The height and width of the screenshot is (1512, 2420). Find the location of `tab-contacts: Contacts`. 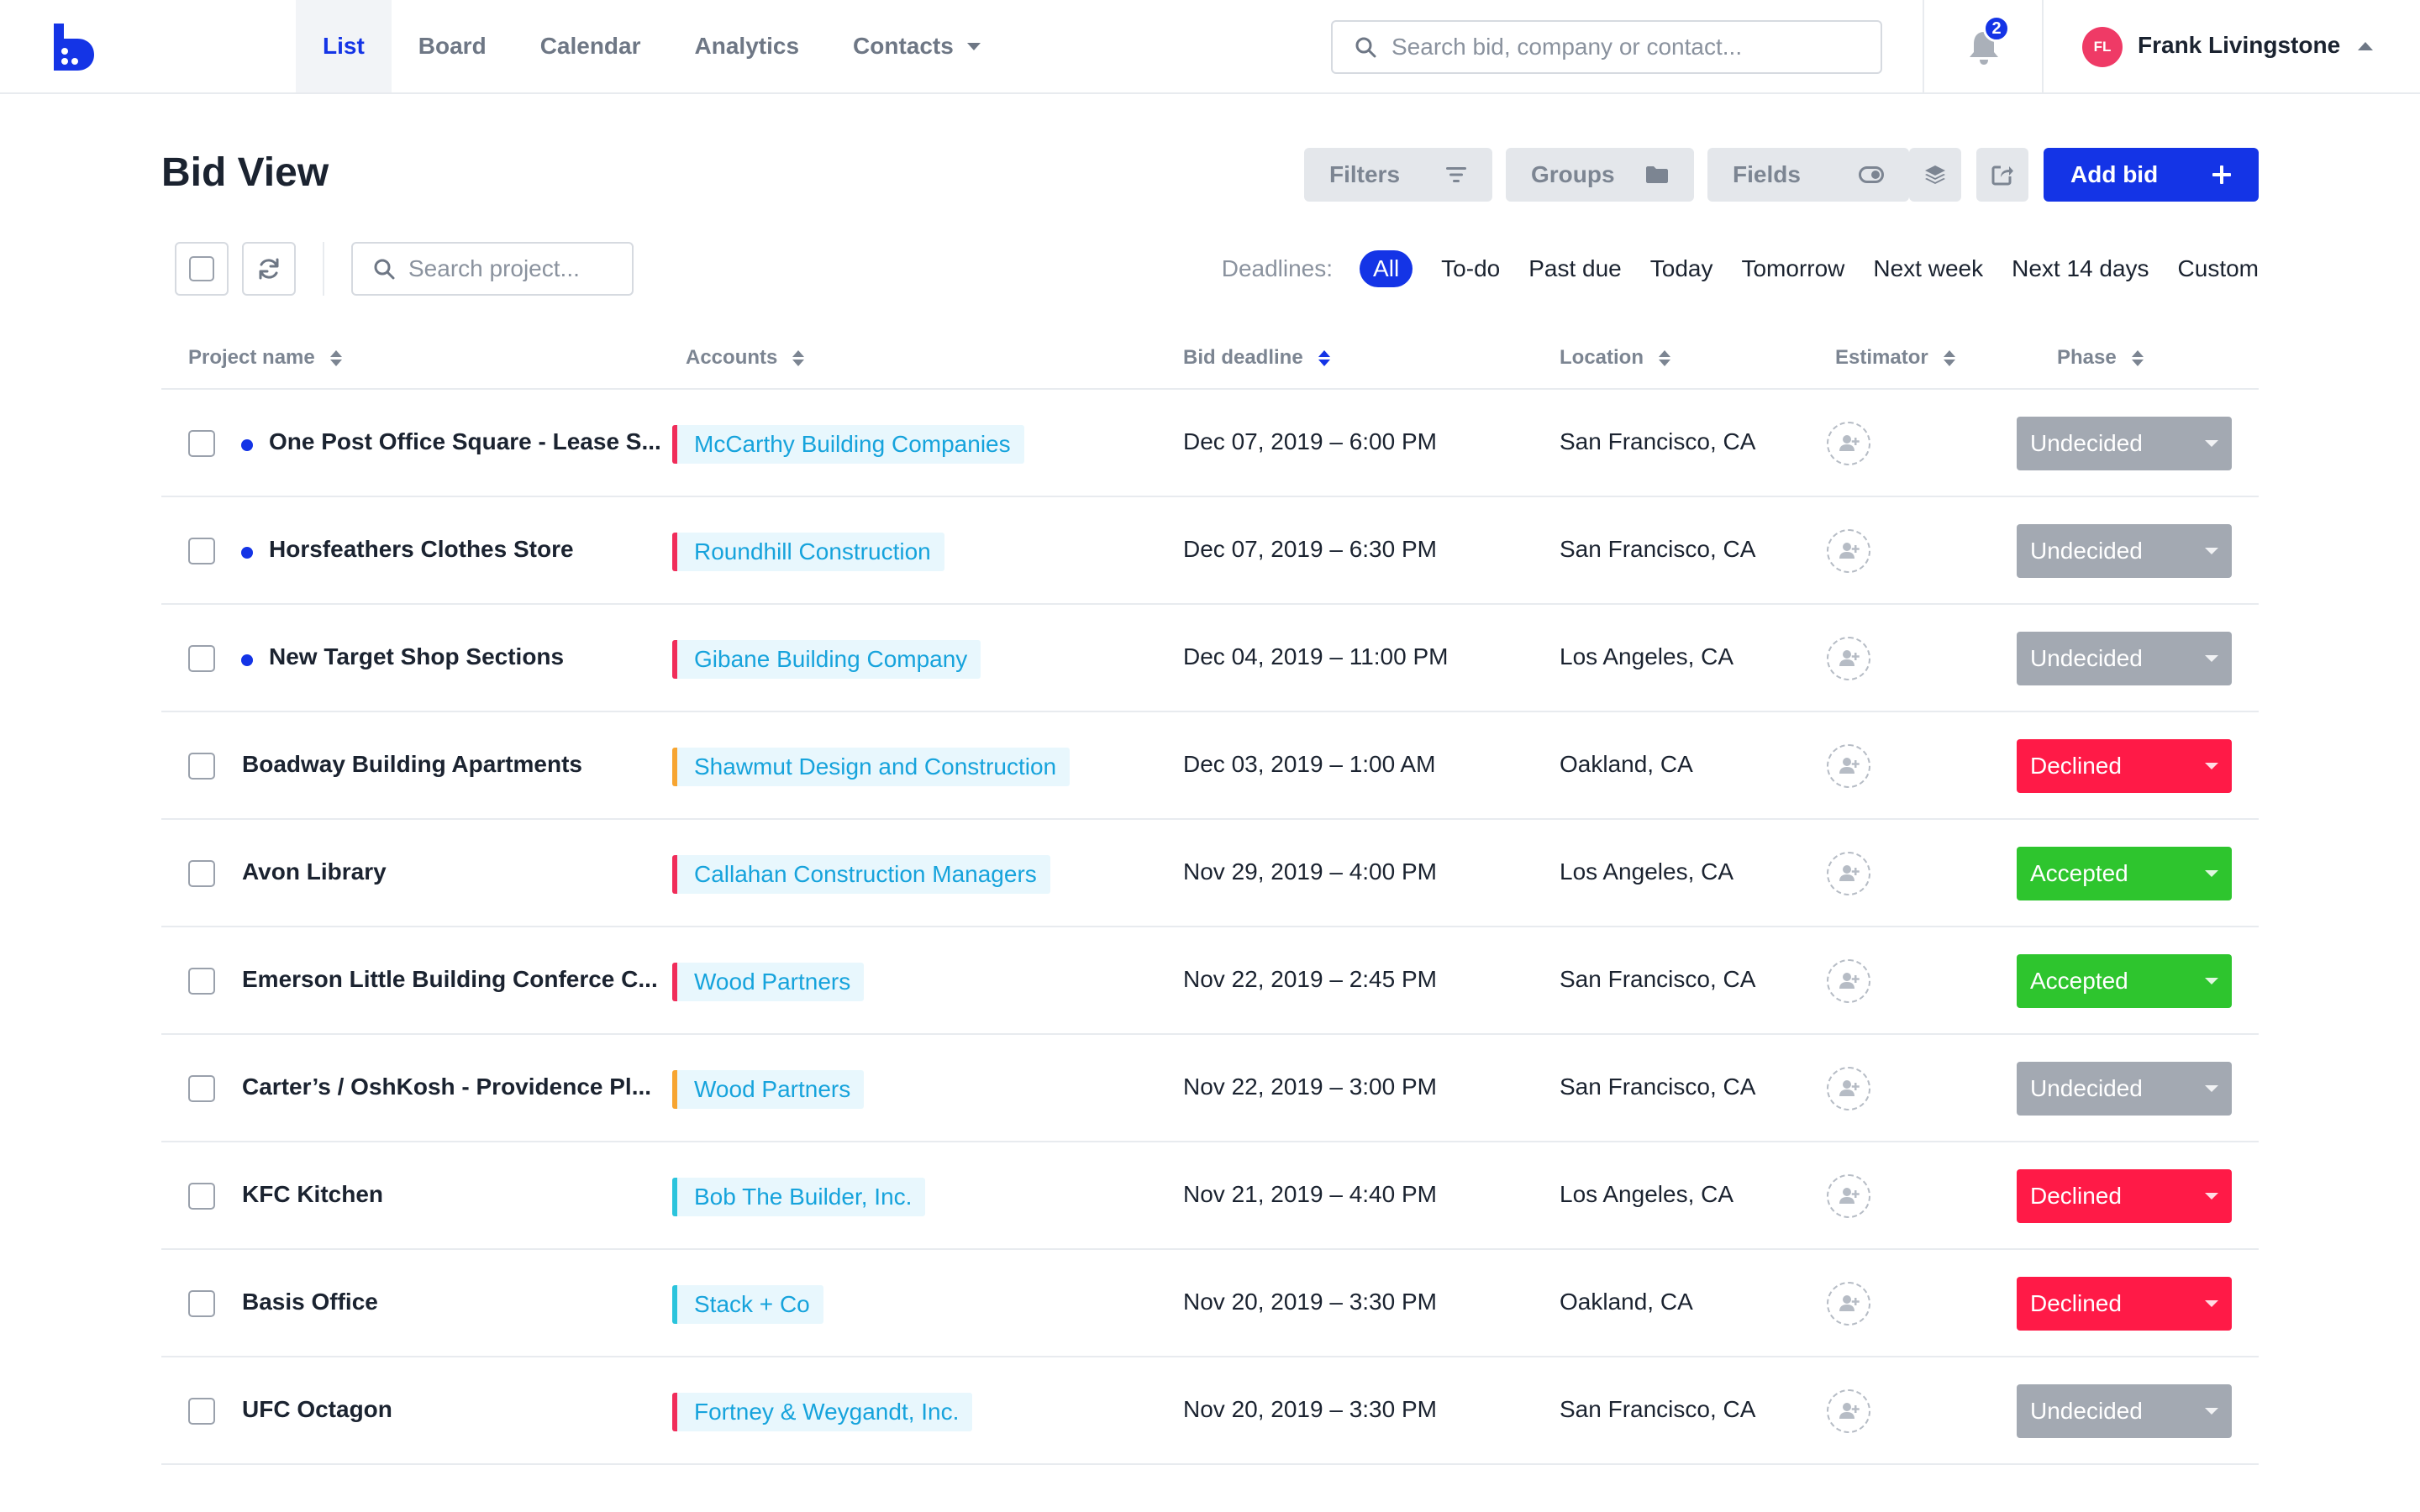

tab-contacts: Contacts is located at coordinates (916, 46).